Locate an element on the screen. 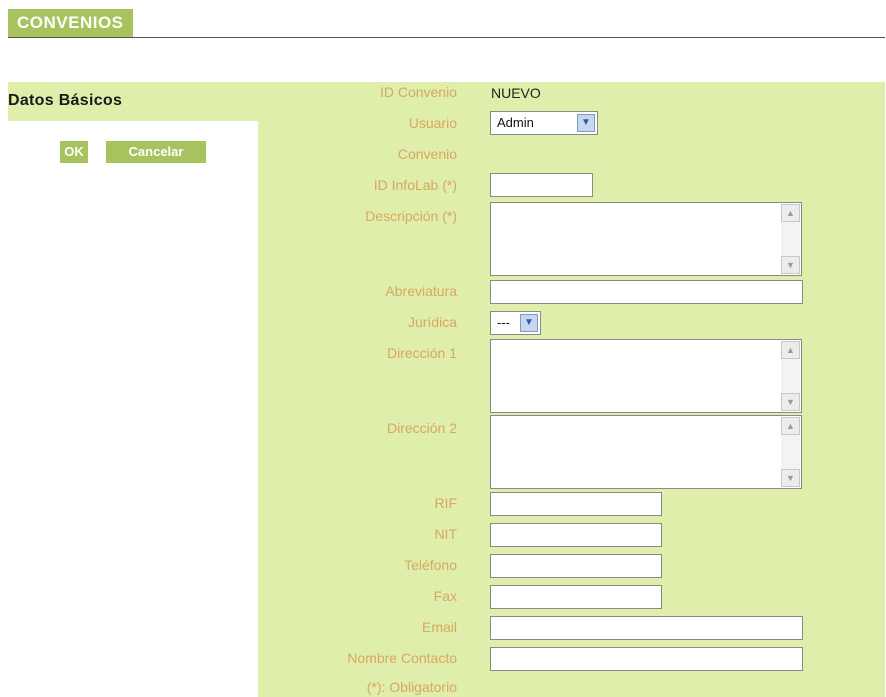 Image resolution: width=886 pixels, height=697 pixels. required-note: (*): Obligatorio is located at coordinates (411, 687).